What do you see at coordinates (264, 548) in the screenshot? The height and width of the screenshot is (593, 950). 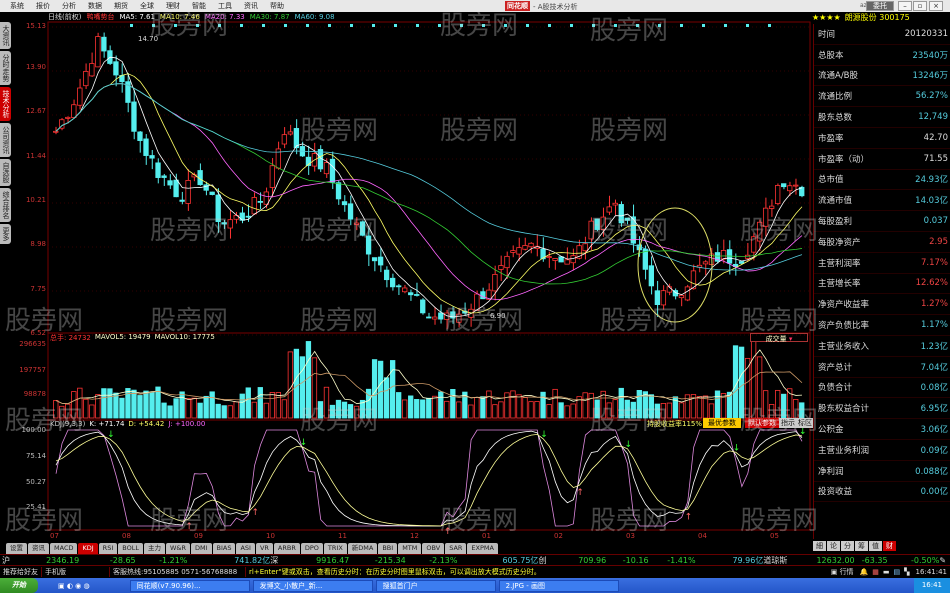 I see `indicator-tab: VR` at bounding box center [264, 548].